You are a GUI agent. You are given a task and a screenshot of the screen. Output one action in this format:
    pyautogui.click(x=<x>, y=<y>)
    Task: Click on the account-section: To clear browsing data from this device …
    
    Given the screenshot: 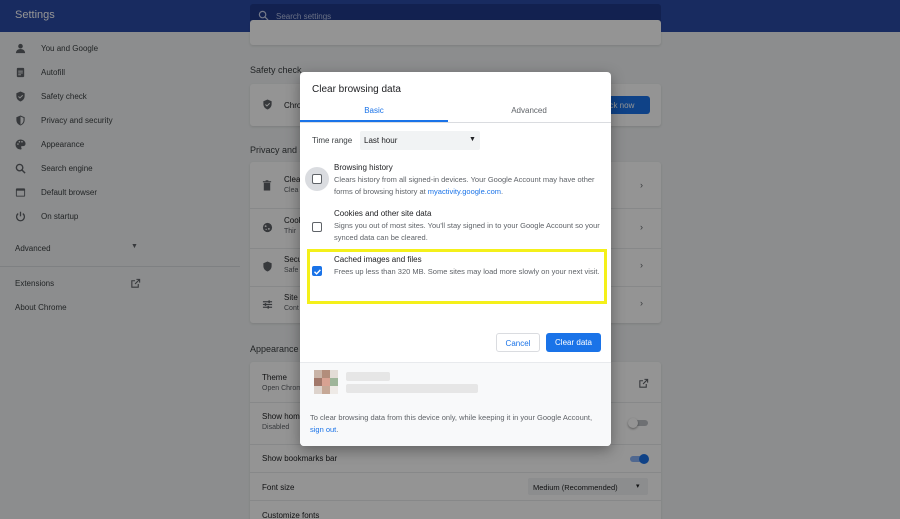 What is the action you would take?
    pyautogui.click(x=455, y=404)
    